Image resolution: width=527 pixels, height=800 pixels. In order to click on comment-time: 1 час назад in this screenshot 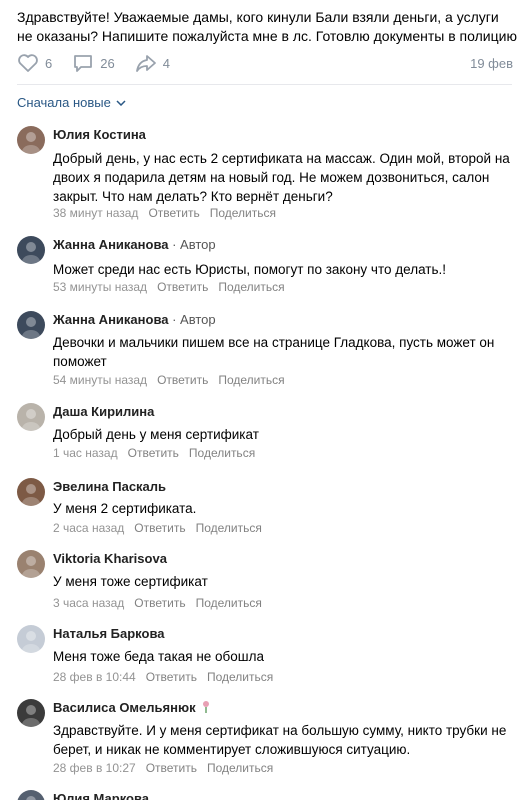, I will do `click(85, 453)`.